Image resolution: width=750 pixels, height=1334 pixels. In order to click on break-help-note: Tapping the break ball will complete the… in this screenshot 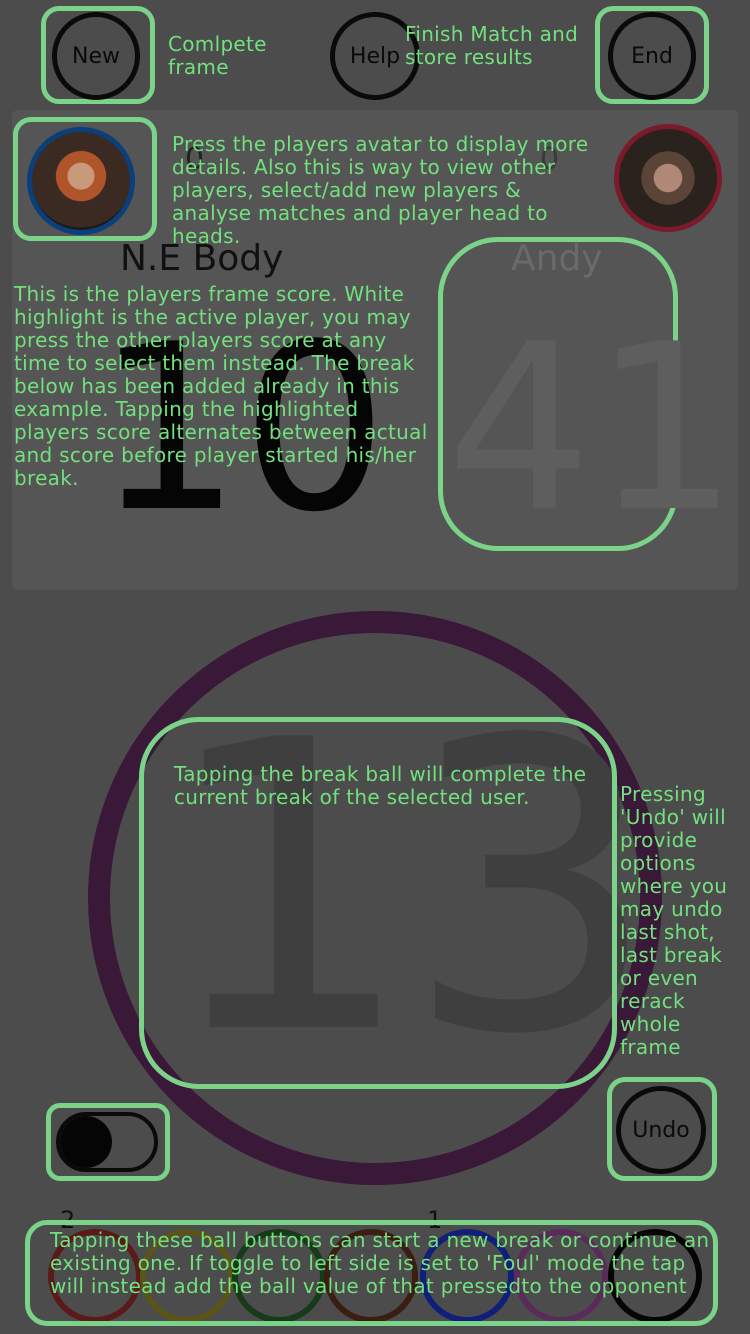, I will do `click(380, 785)`.